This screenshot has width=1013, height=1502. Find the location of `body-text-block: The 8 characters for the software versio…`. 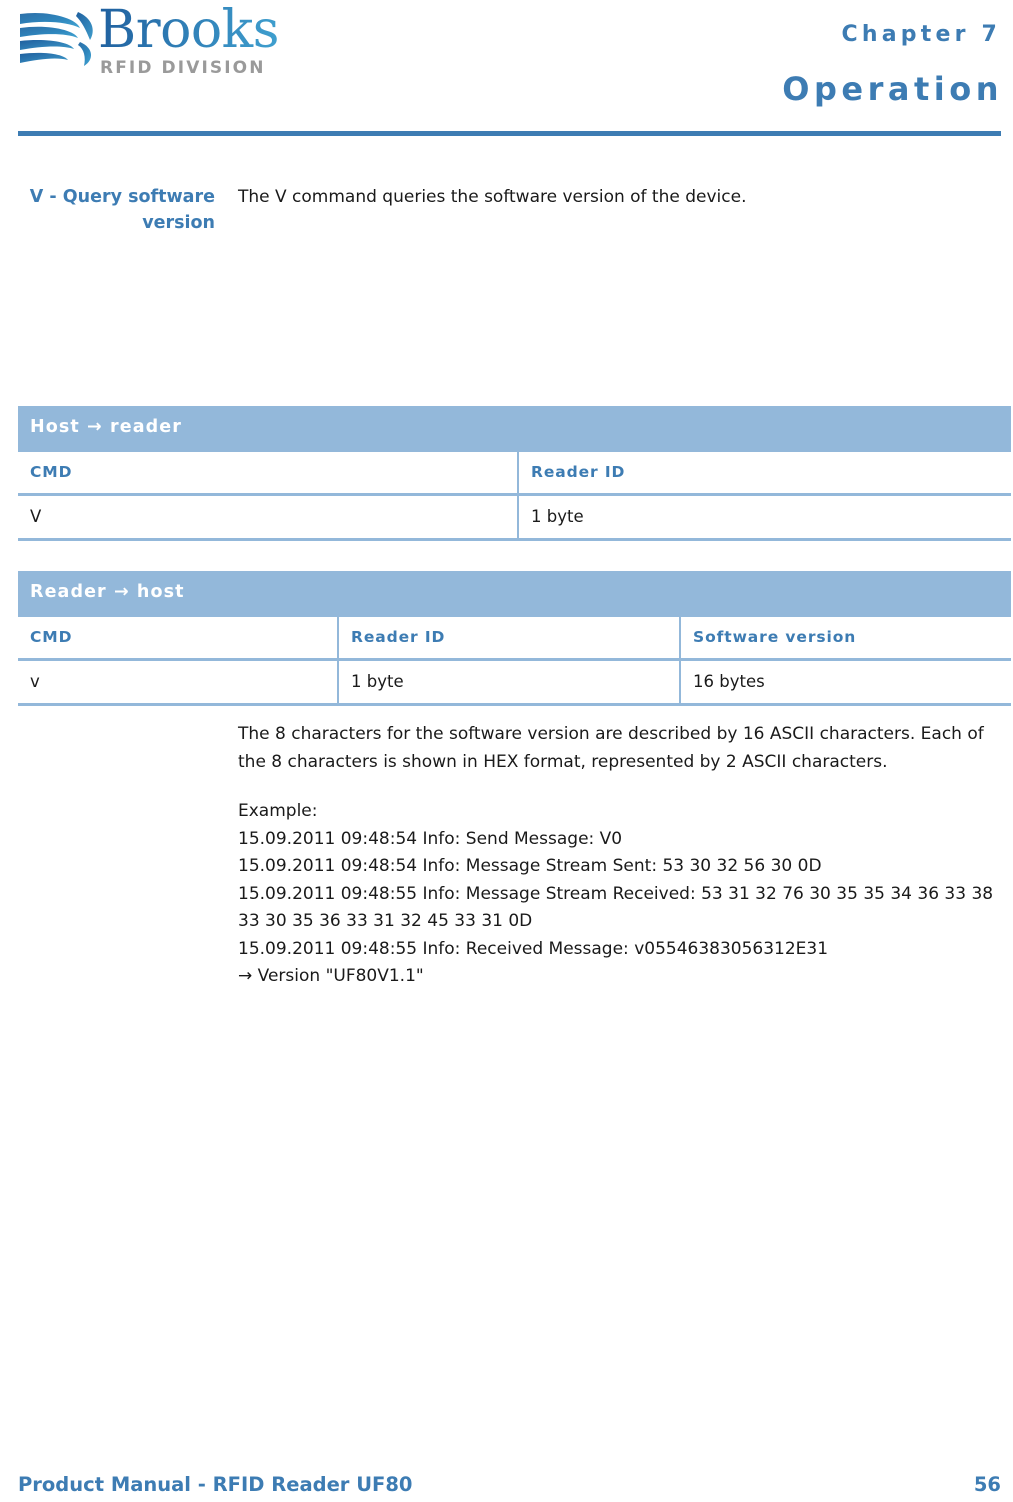

body-text-block: The 8 characters for the software versio… is located at coordinates (625, 856).